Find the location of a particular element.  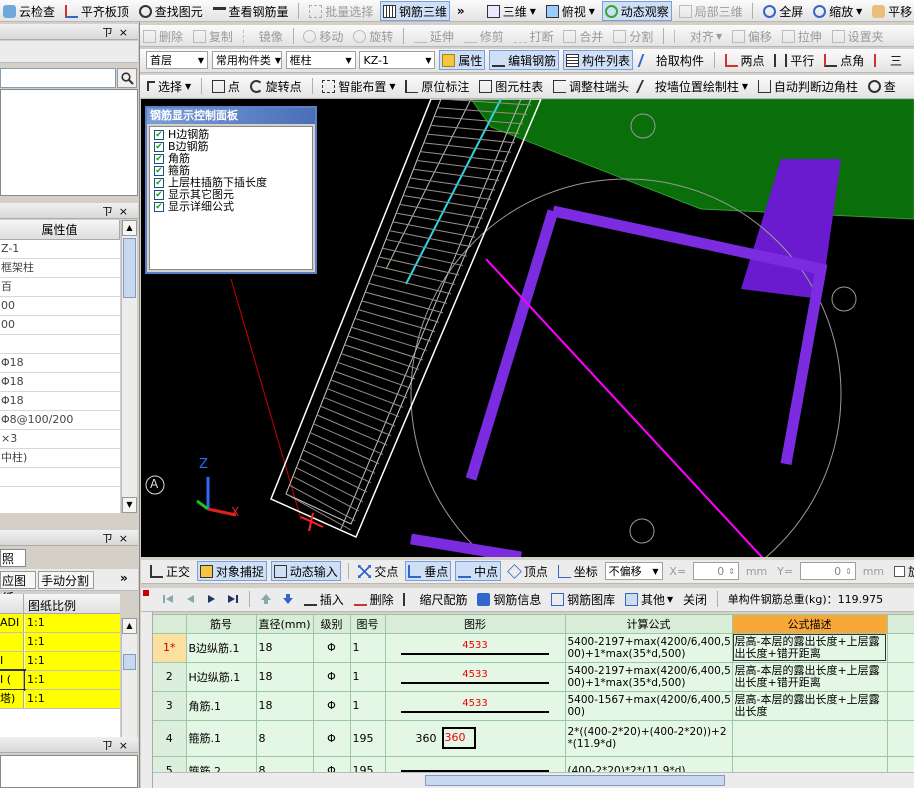

element-column-table-button: 图元柱表 is located at coordinates (511, 86).